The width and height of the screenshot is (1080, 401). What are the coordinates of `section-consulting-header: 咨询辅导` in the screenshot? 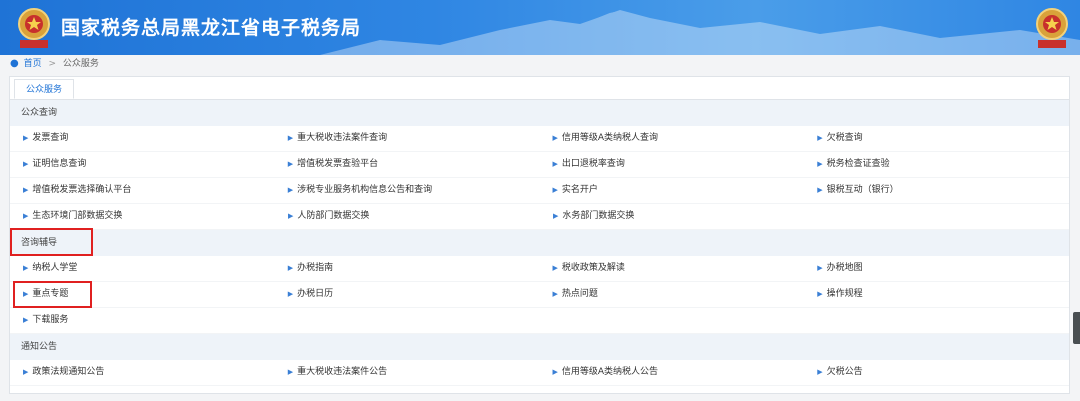 It's located at (539, 242).